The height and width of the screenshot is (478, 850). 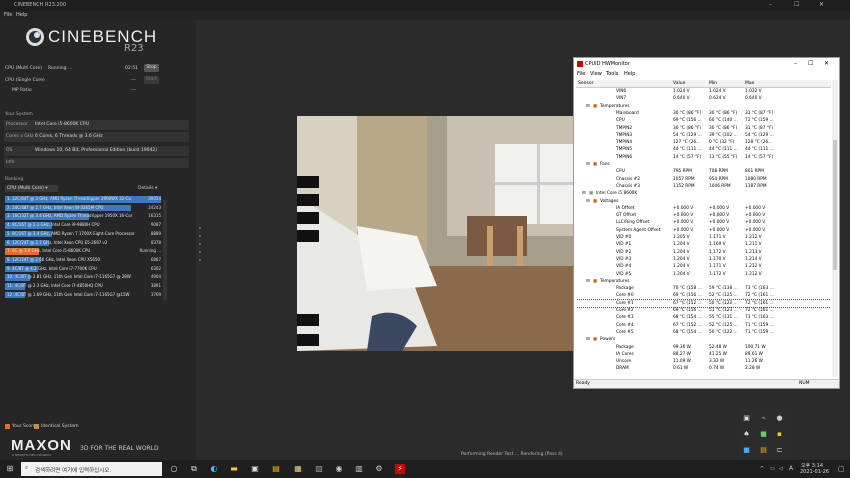 What do you see at coordinates (703, 208) in the screenshot?
I see `hw-sensor-row: IA Offset +0.000 V +0.000 V +0.000 V` at bounding box center [703, 208].